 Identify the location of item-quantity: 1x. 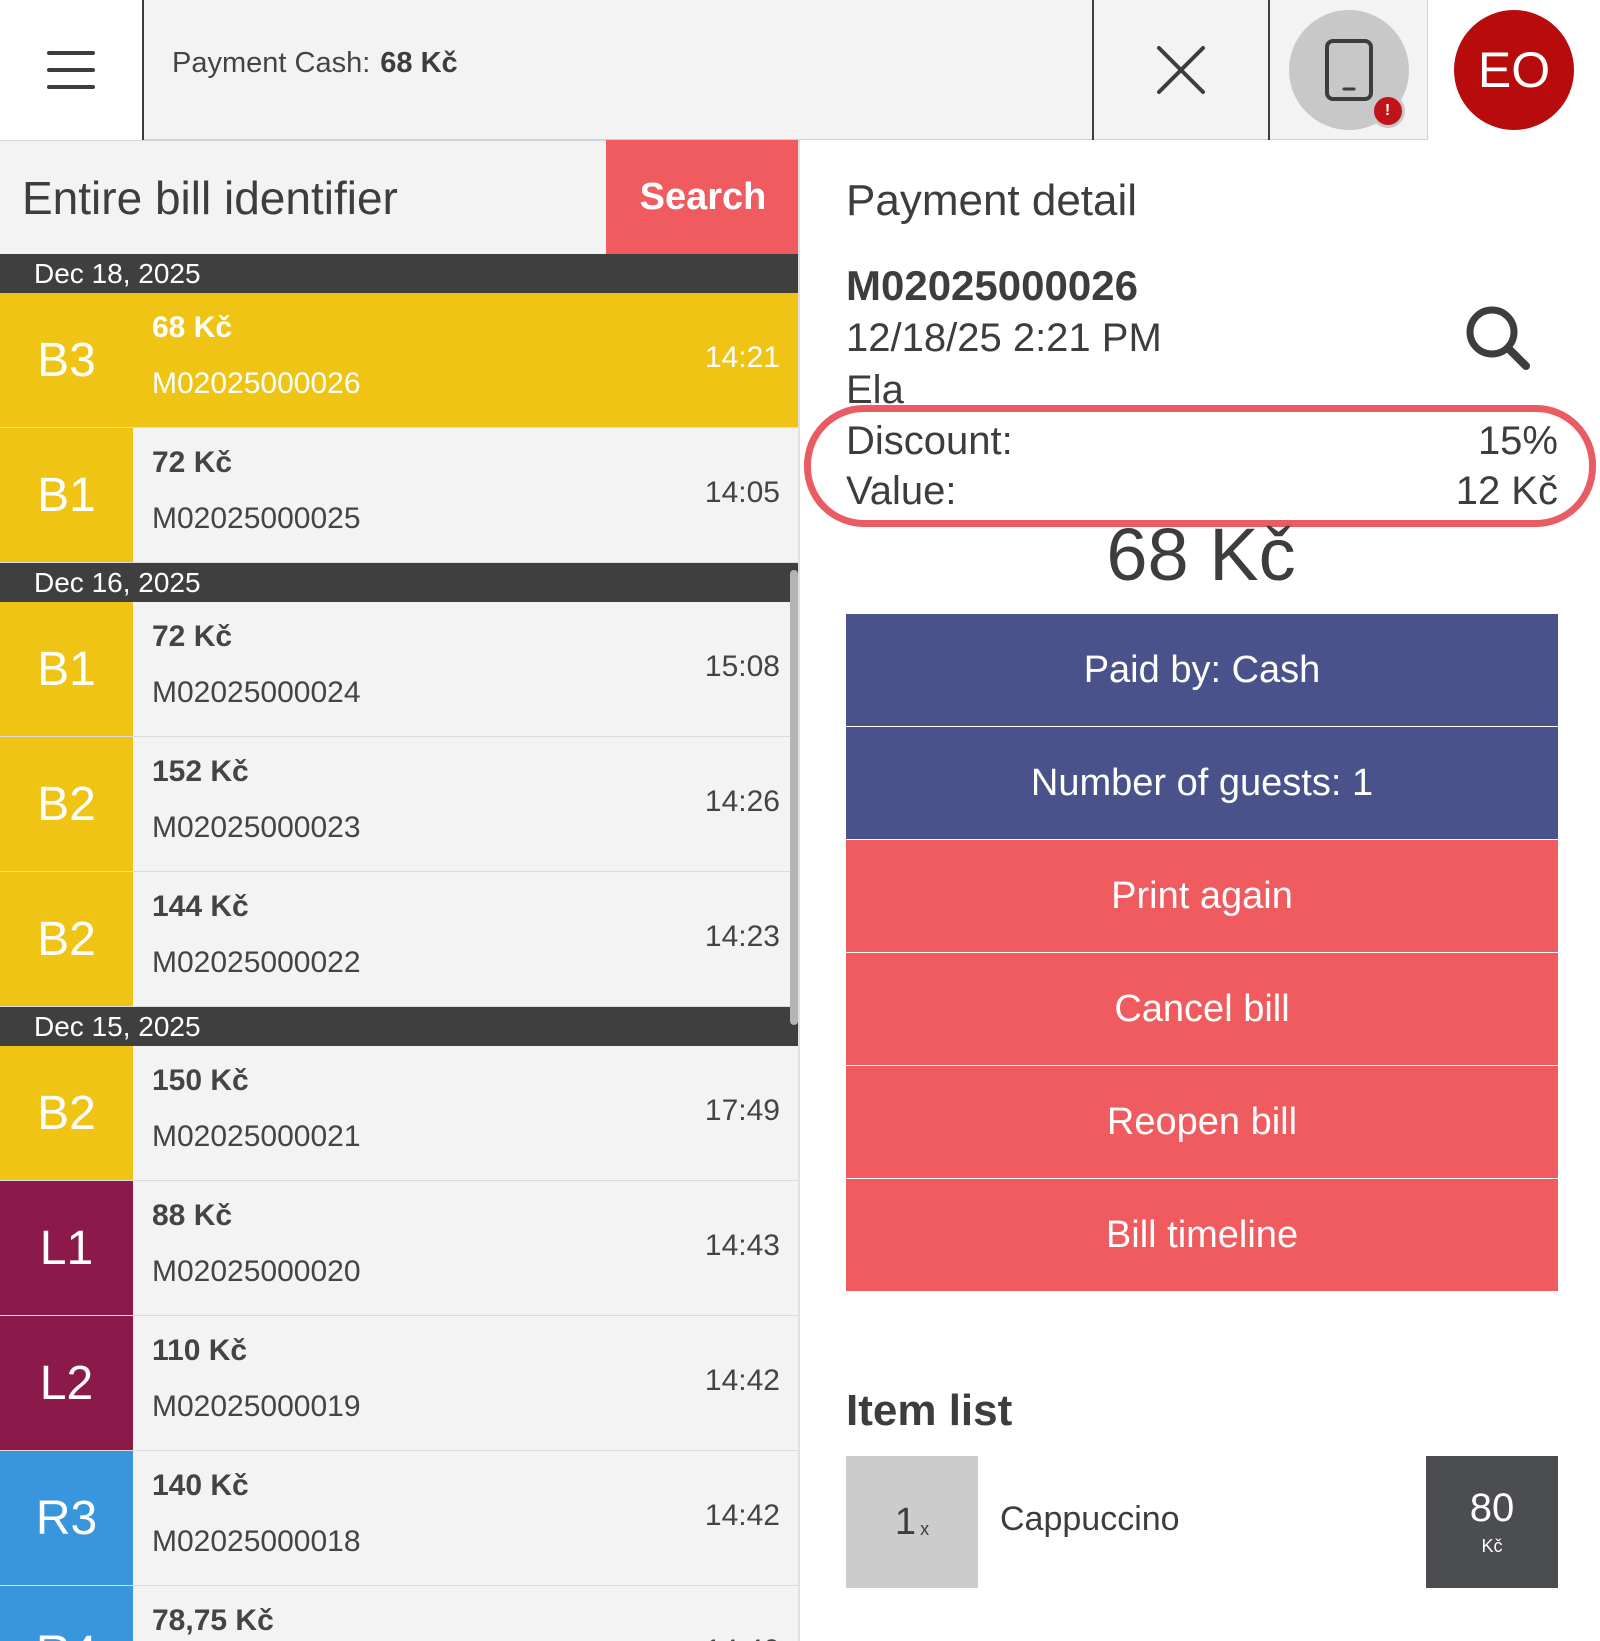
(912, 1522).